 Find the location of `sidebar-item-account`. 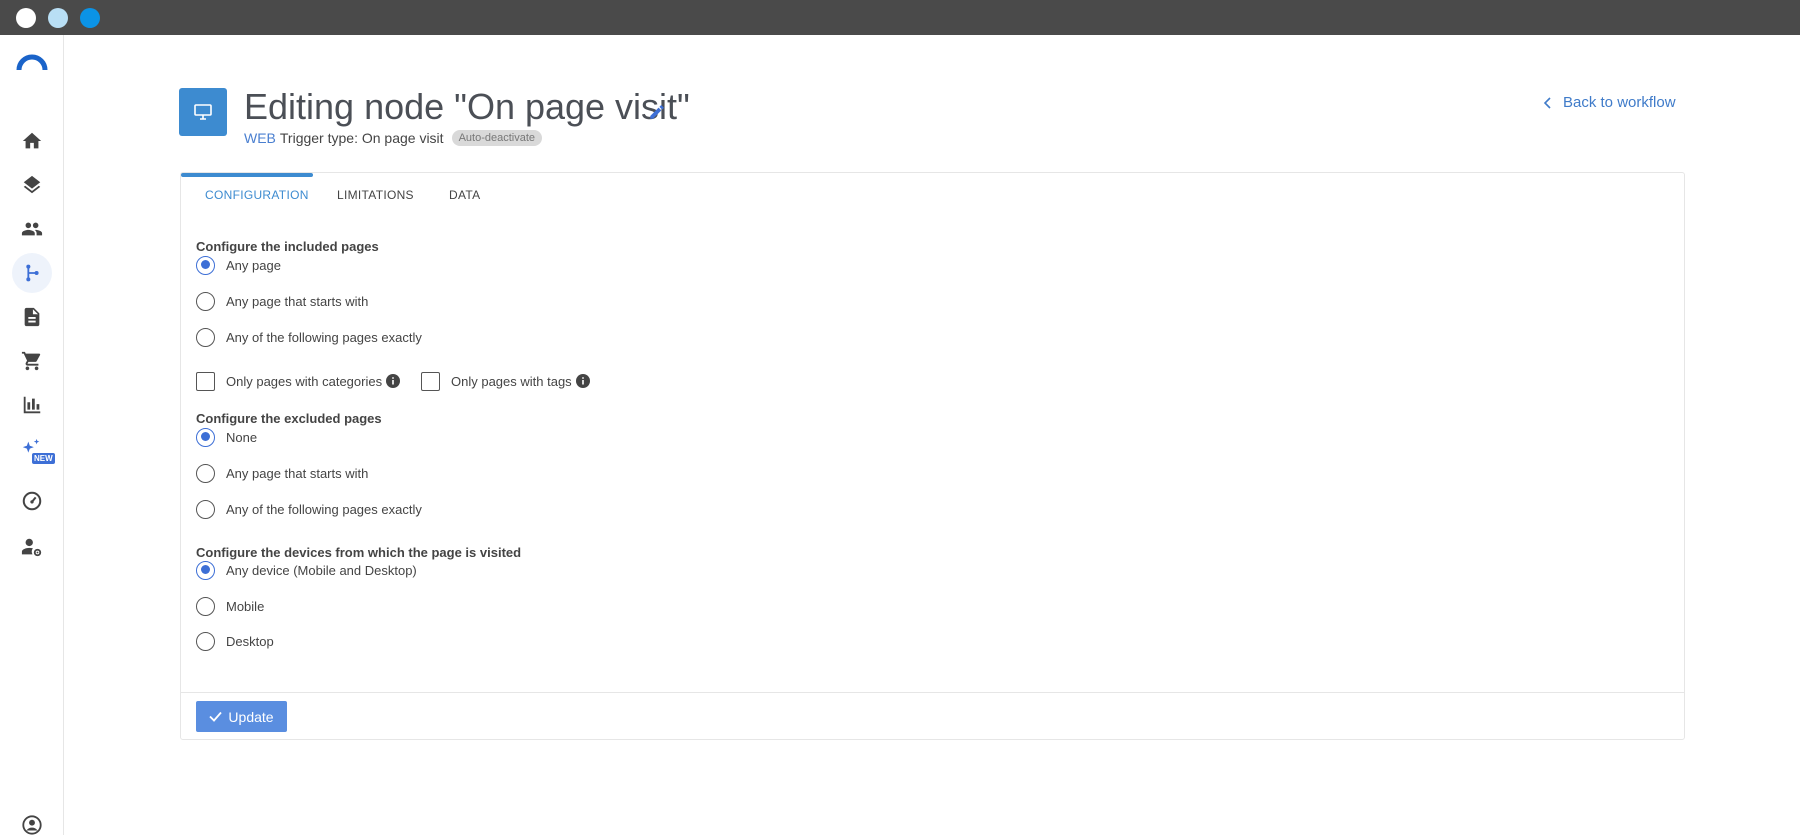

sidebar-item-account is located at coordinates (32, 820).